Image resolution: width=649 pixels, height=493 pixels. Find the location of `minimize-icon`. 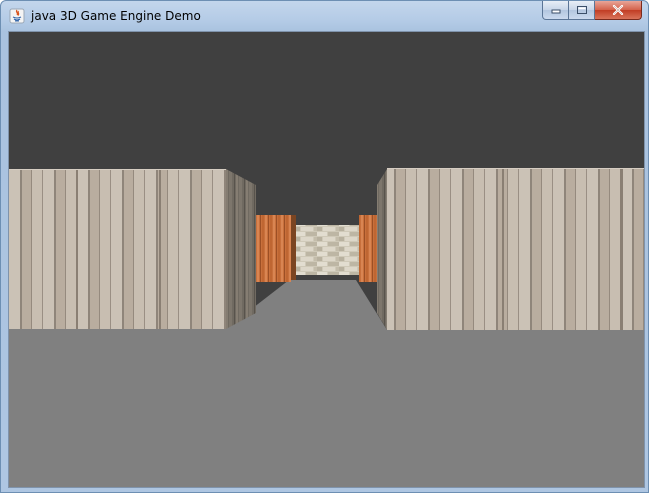

minimize-icon is located at coordinates (555, 11).